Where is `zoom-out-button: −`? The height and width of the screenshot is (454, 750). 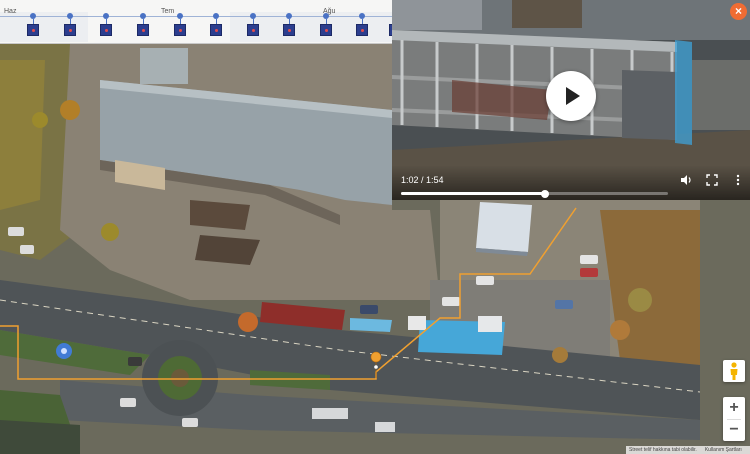 zoom-out-button: − is located at coordinates (734, 430).